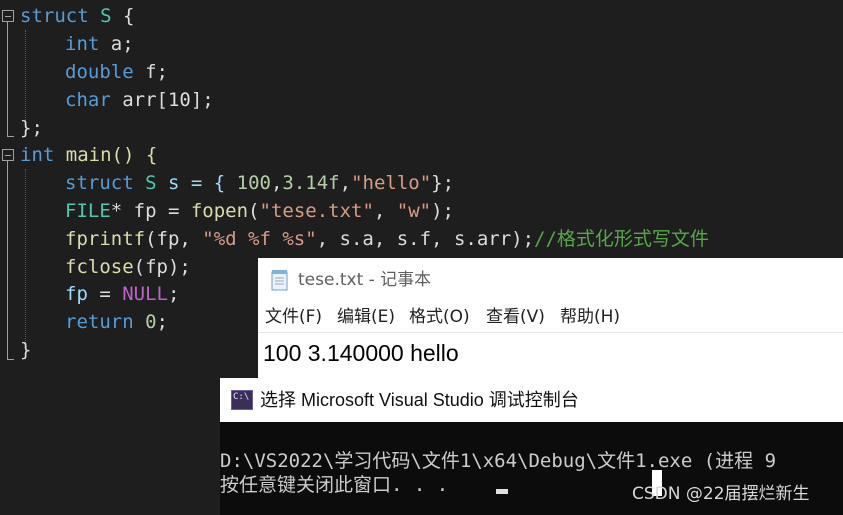 This screenshot has width=843, height=515. Describe the element at coordinates (145, 294) in the screenshot. I see `macro: NULL` at that location.